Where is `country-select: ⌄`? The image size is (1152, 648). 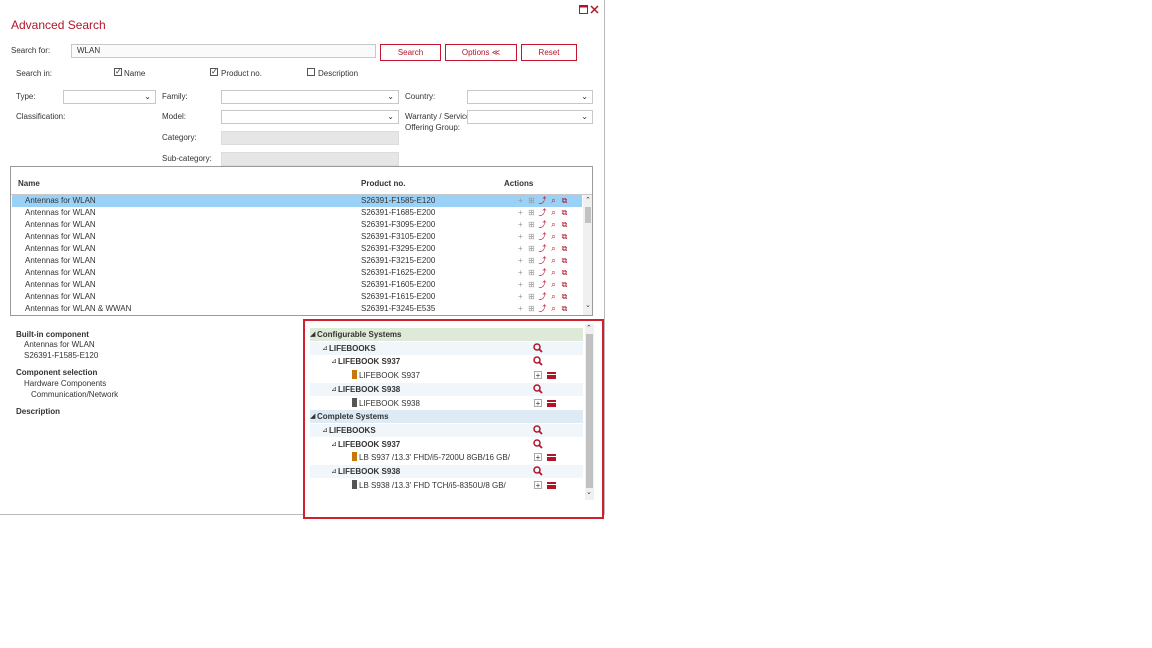 country-select: ⌄ is located at coordinates (530, 97).